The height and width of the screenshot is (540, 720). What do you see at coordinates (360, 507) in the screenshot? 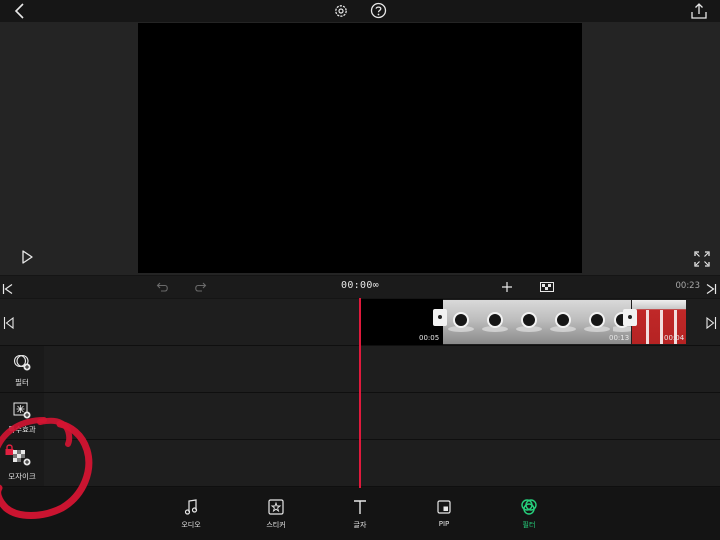
I see `text-icon` at bounding box center [360, 507].